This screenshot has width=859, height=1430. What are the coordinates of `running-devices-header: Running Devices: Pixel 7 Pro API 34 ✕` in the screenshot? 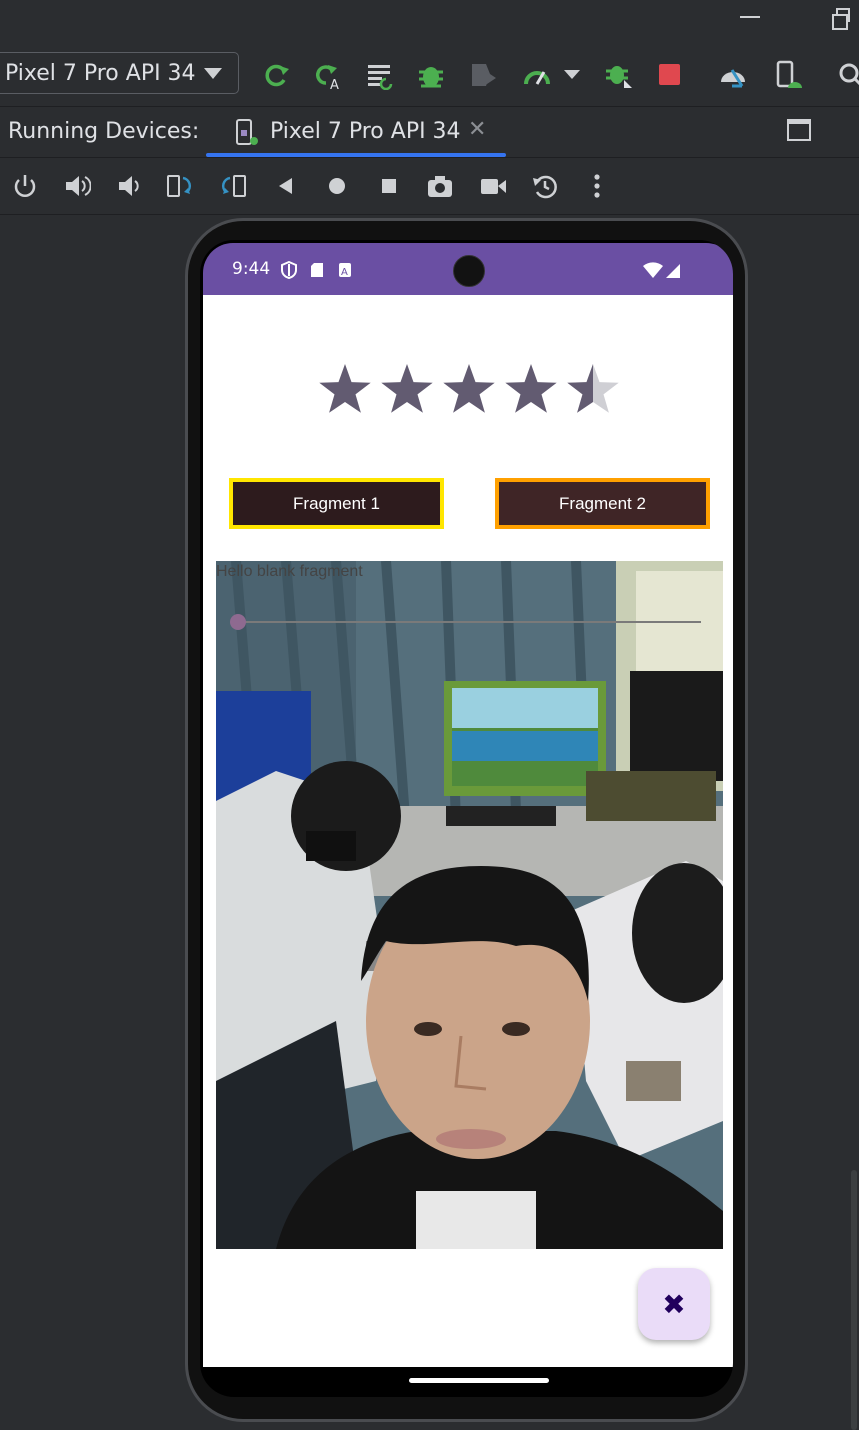 It's located at (429, 132).